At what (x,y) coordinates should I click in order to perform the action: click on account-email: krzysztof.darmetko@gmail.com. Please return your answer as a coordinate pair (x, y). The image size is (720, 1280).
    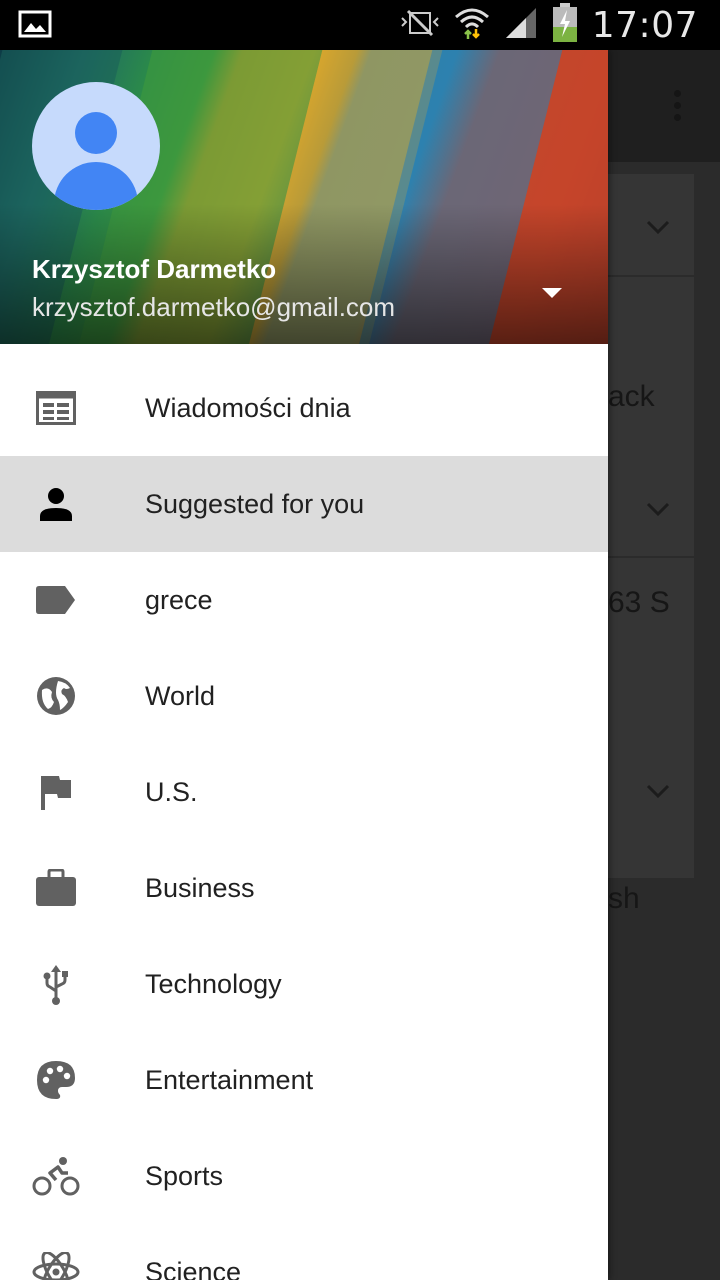
    Looking at the image, I should click on (214, 307).